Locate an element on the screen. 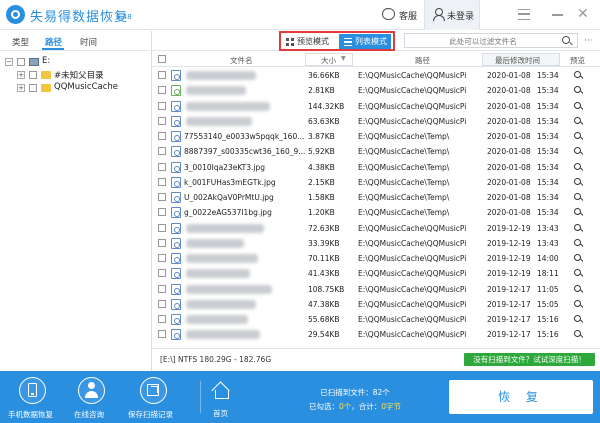  tree-item-qqmusiccache: + QQMusicCache is located at coordinates (75, 88).